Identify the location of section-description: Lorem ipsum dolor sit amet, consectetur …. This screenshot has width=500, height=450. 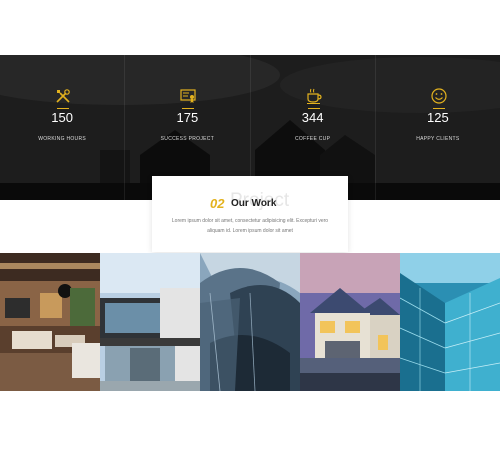
(250, 226).